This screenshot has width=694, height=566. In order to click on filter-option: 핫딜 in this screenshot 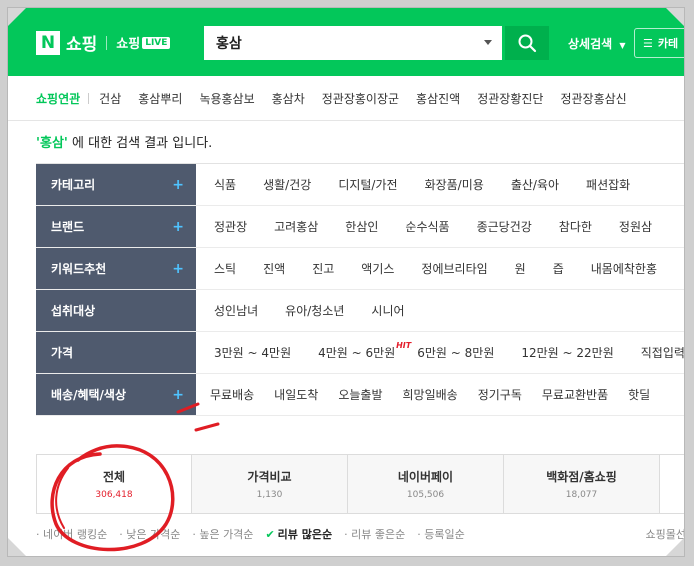, I will do `click(639, 394)`.